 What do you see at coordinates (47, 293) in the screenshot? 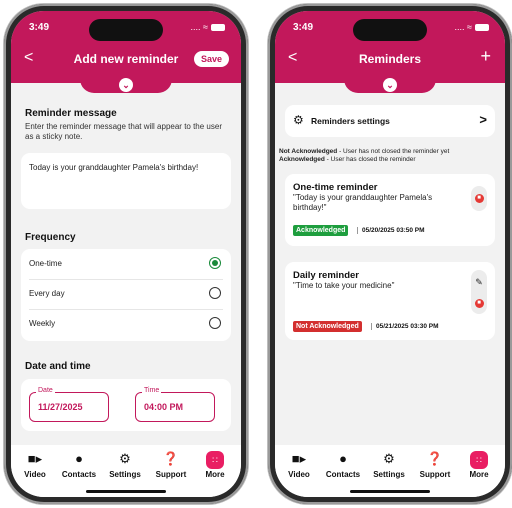
I see `option-label: Every day` at bounding box center [47, 293].